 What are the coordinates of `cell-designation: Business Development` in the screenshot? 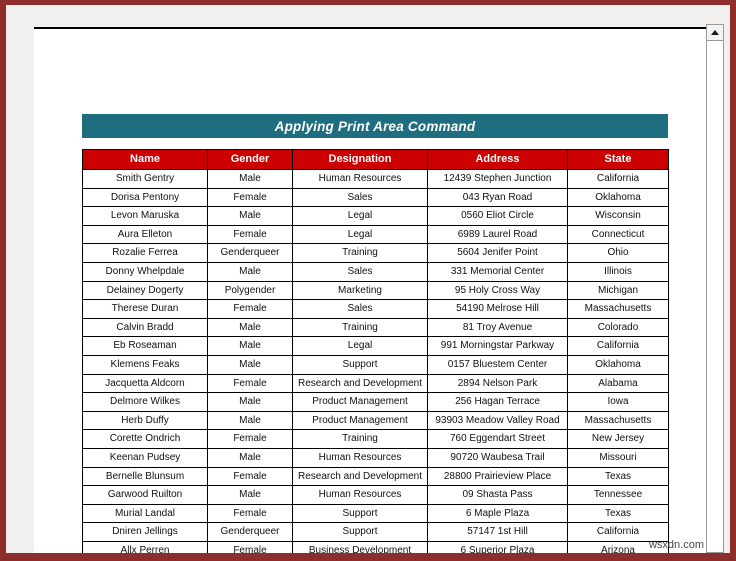 It's located at (360, 546).